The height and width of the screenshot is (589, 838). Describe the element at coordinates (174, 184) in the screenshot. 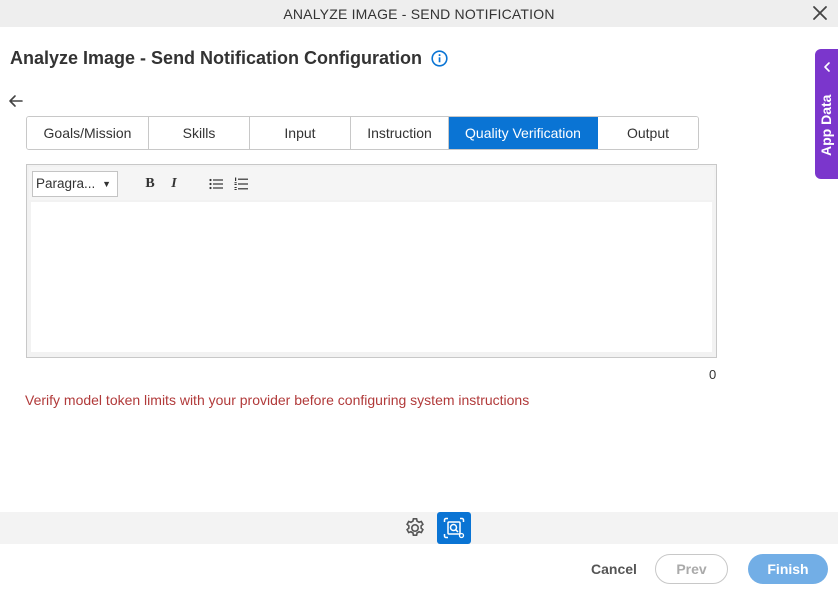

I see `italic-button: I` at that location.